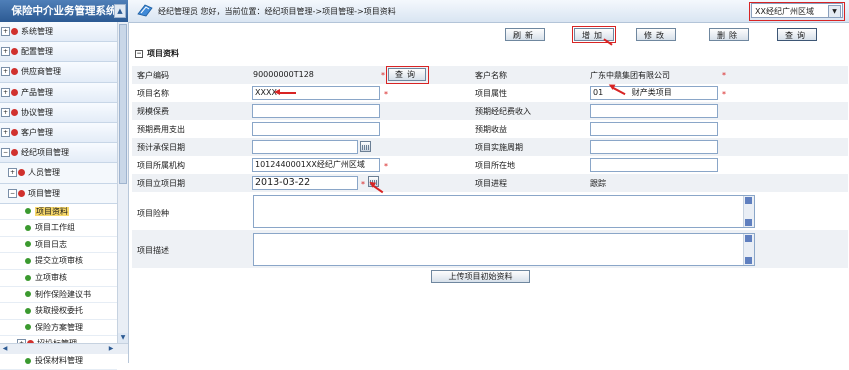 Image resolution: width=849 pixels, height=370 pixels. What do you see at coordinates (153, 93) in the screenshot?
I see `project-name-label: 项目名称` at bounding box center [153, 93].